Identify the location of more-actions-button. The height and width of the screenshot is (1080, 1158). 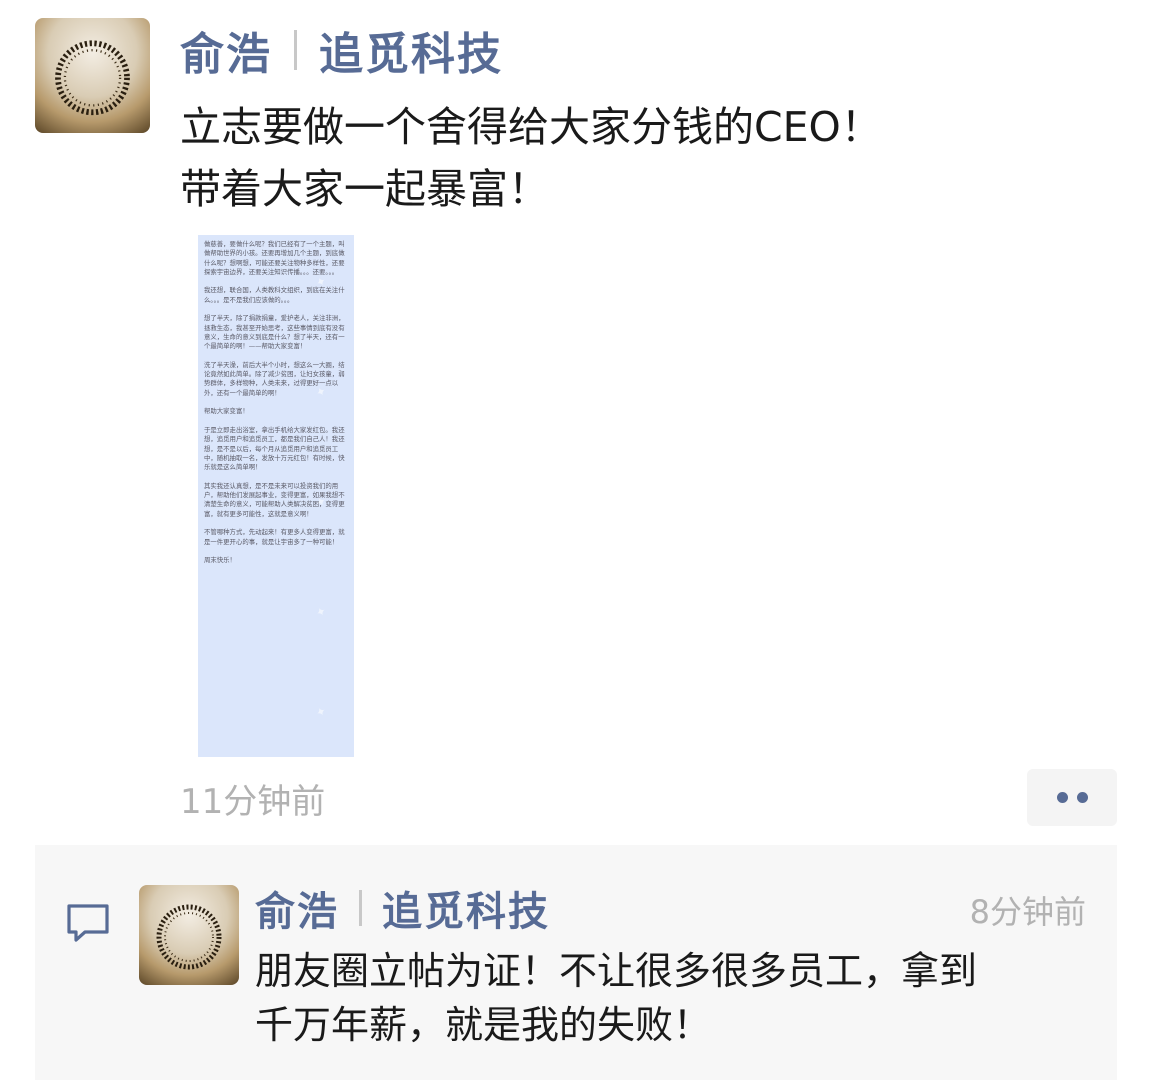
(1072, 797).